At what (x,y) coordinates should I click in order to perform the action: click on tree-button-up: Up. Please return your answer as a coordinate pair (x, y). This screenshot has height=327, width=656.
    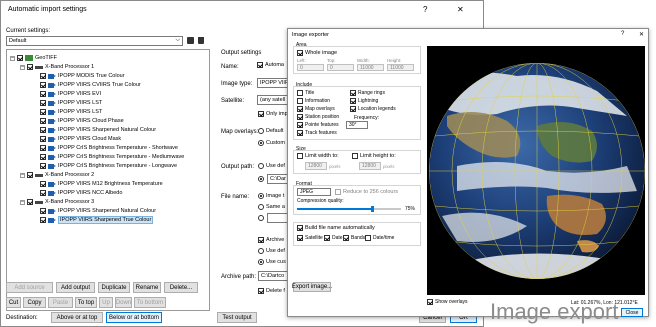
    Looking at the image, I should click on (106, 302).